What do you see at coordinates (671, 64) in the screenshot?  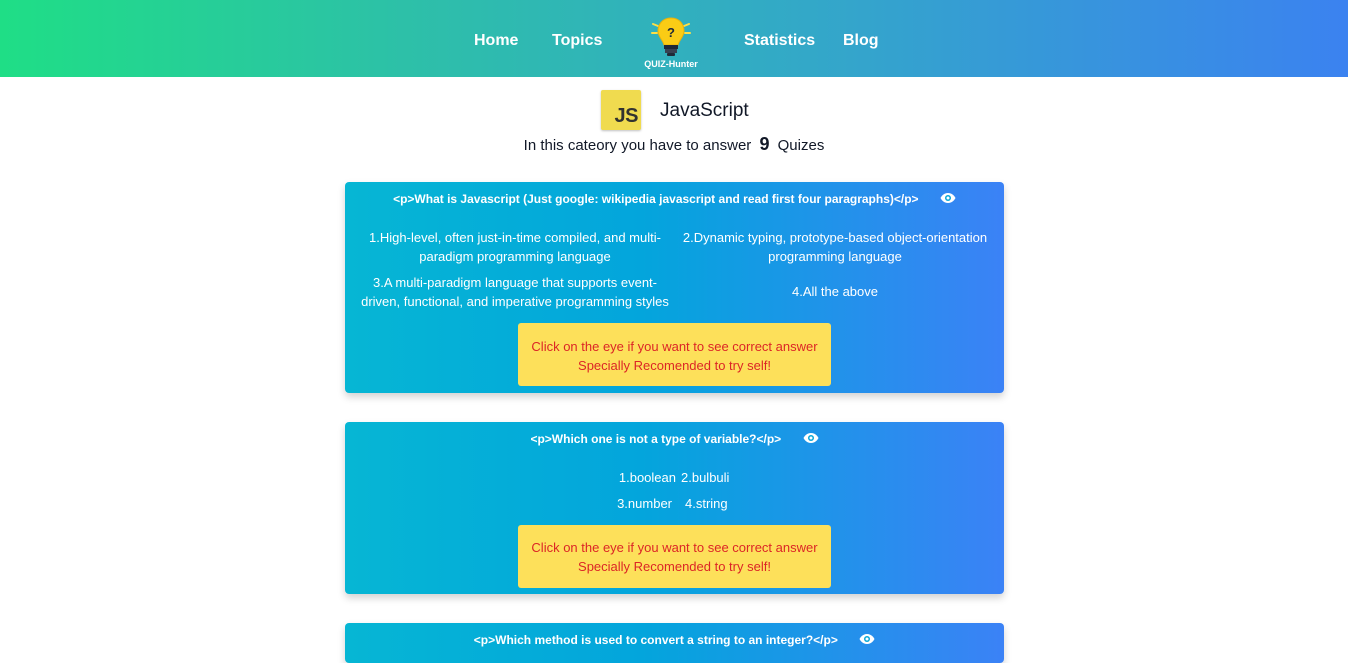 I see `logo-text: QUIZ-Hunter` at bounding box center [671, 64].